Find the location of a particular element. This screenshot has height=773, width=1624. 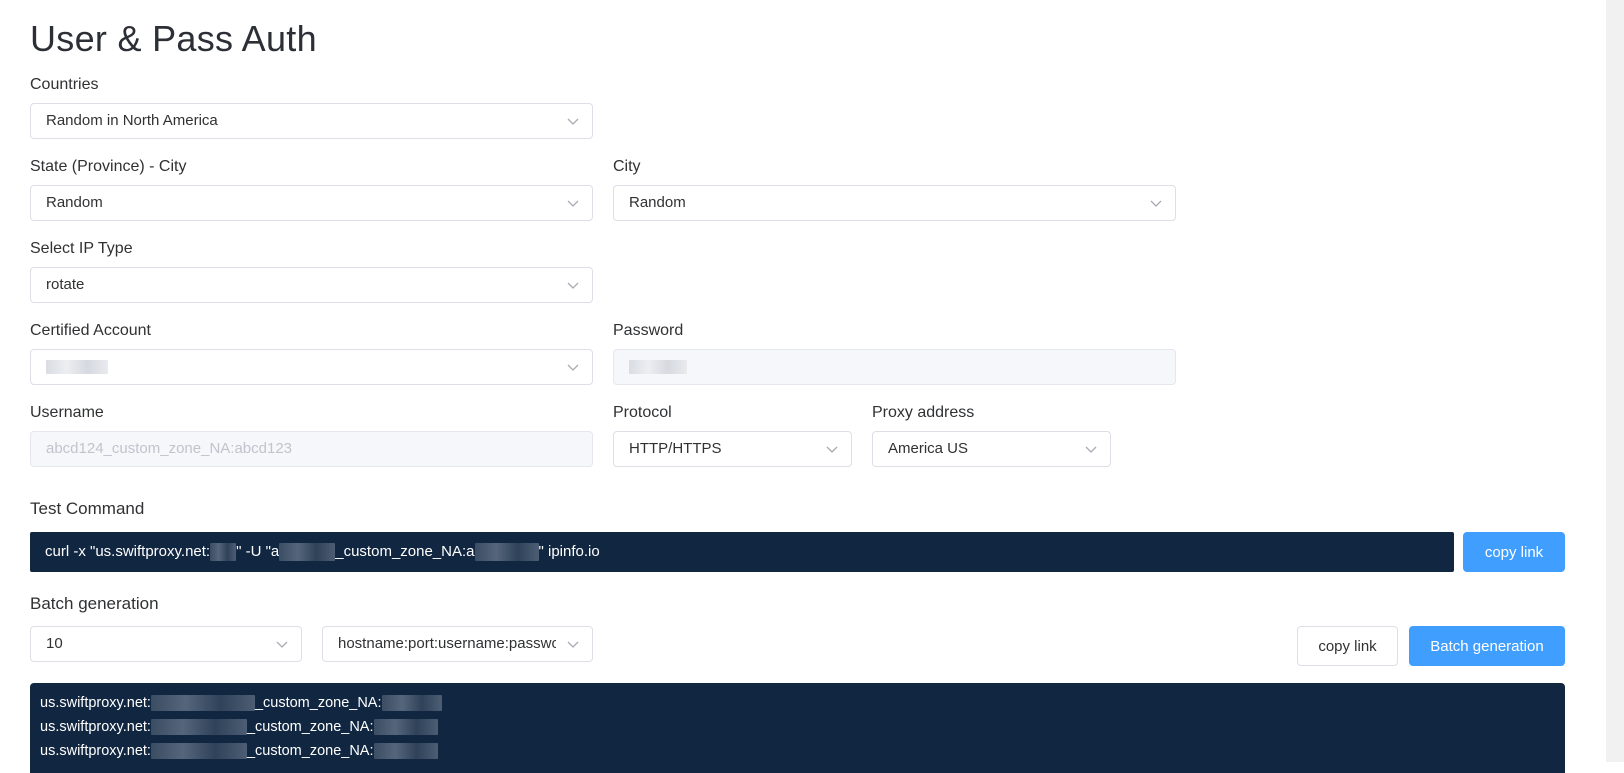

account-select is located at coordinates (311, 367).